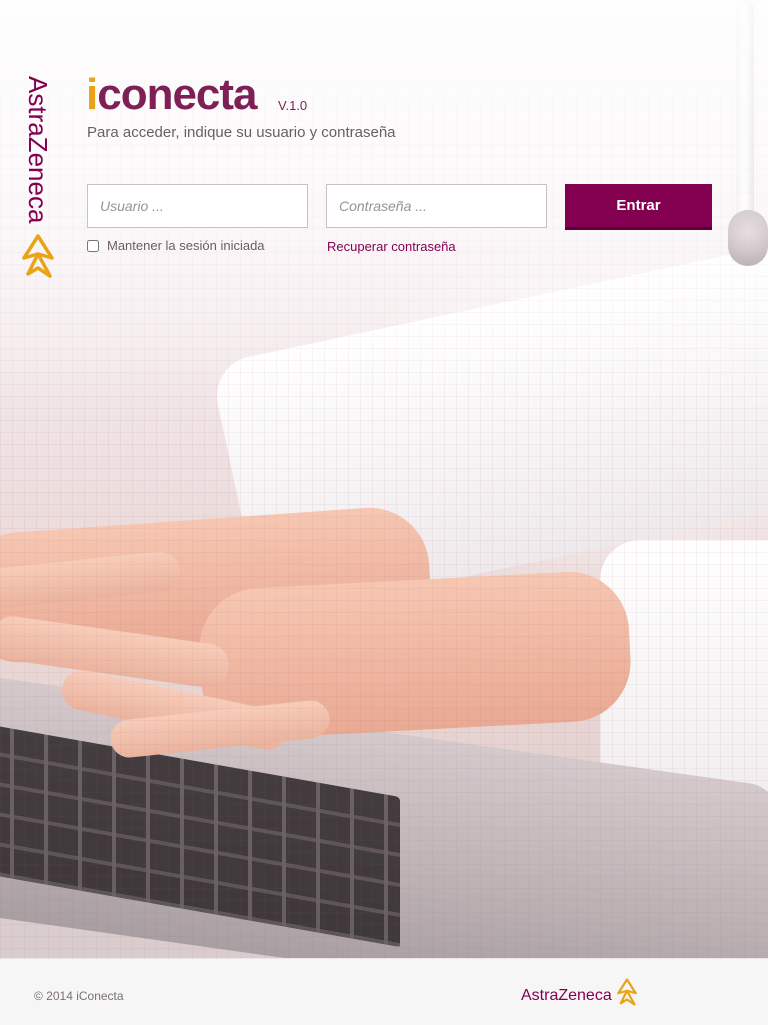 Image resolution: width=768 pixels, height=1025 pixels. What do you see at coordinates (197, 206) in the screenshot?
I see `username-input` at bounding box center [197, 206].